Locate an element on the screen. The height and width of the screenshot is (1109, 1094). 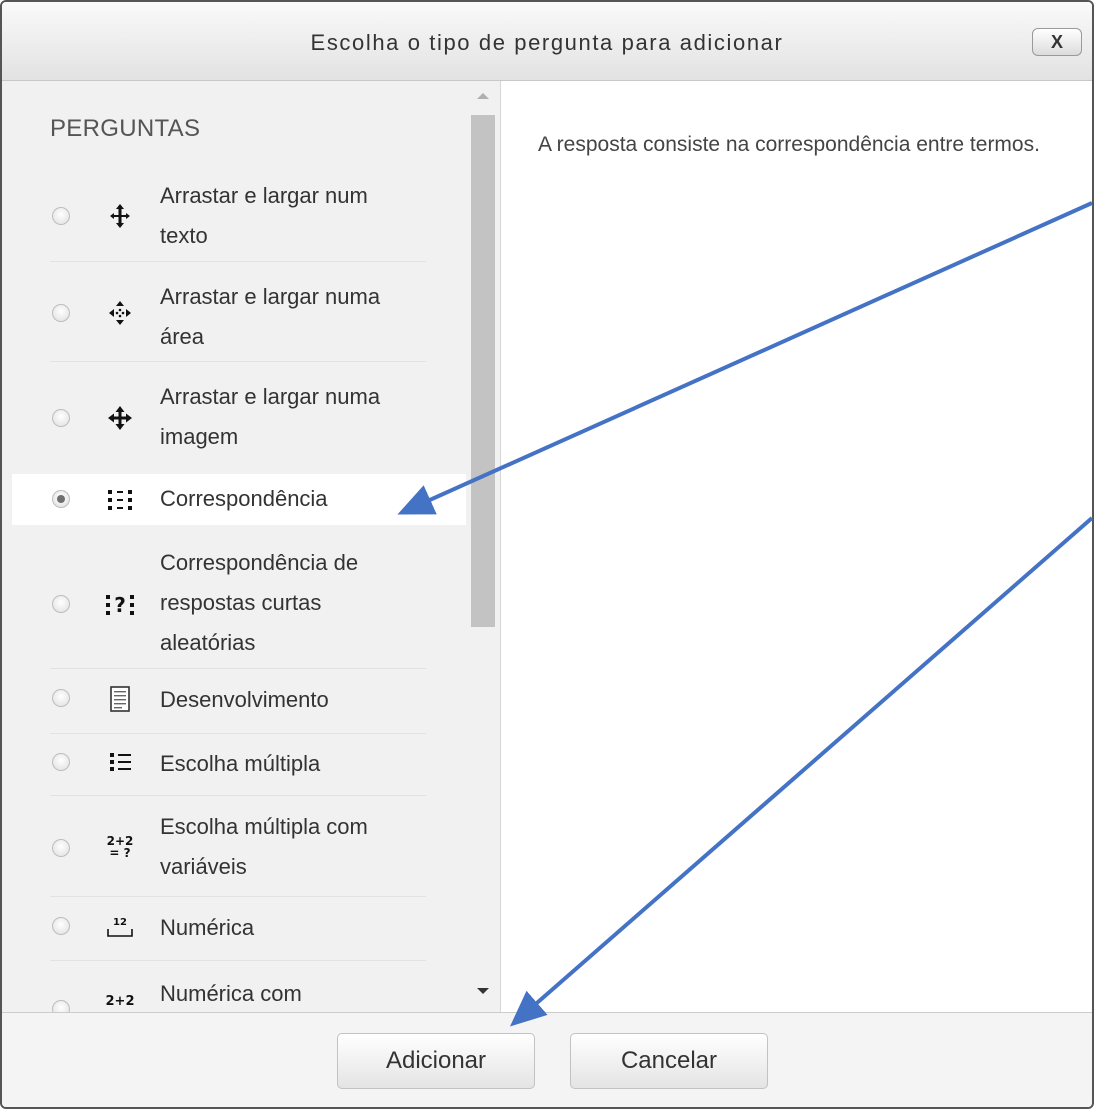
option-essay: Desenvolvimento is located at coordinates (238, 701).